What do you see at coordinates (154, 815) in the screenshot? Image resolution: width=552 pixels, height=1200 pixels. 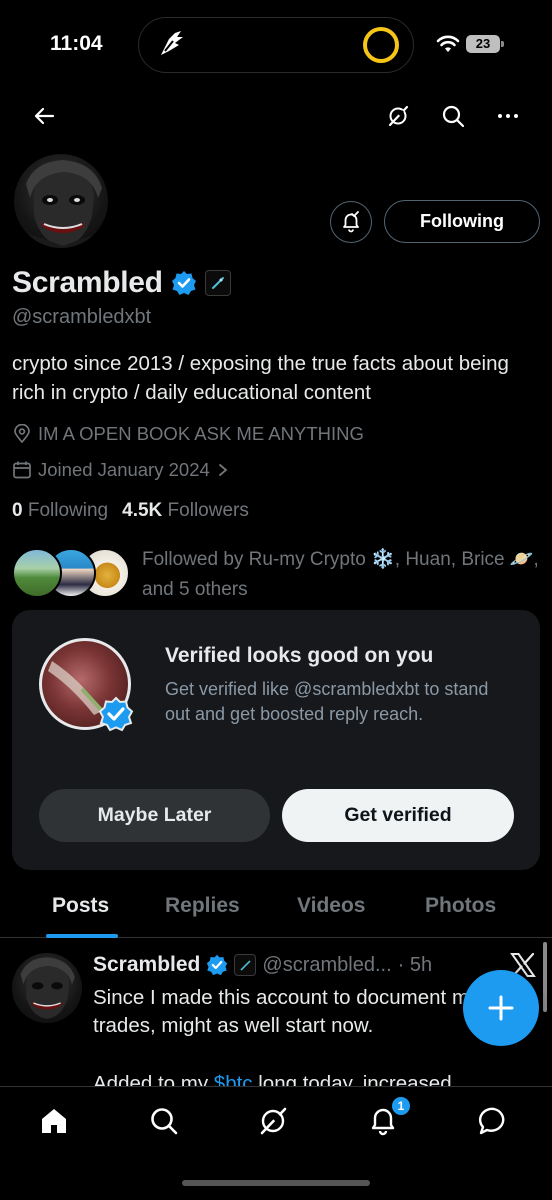 I see `maybe-later-button: Maybe Later` at bounding box center [154, 815].